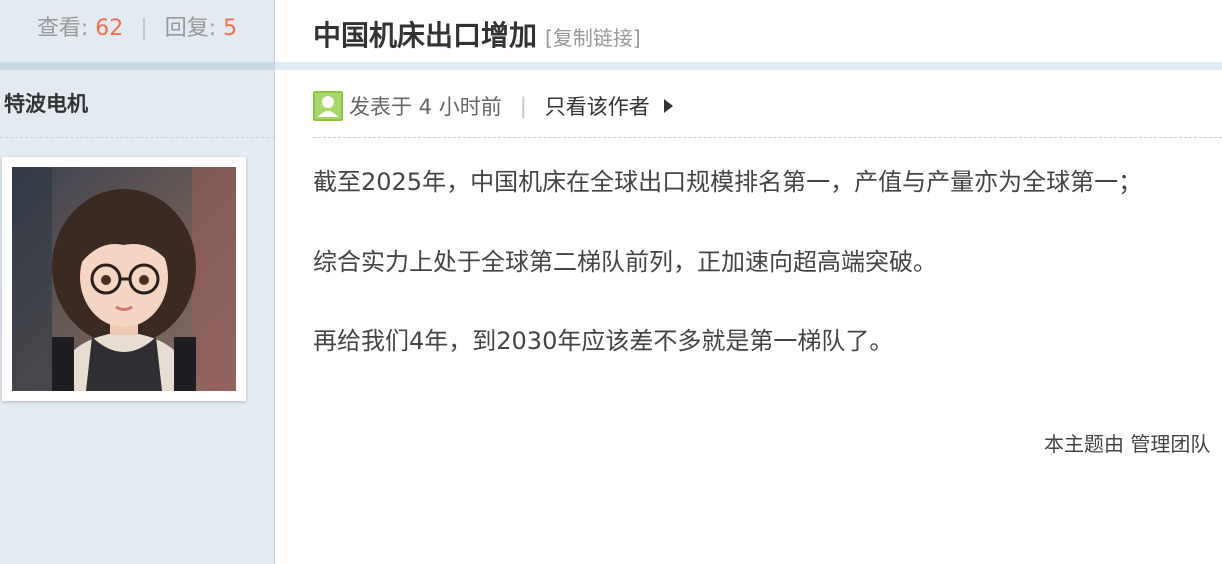 Image resolution: width=1222 pixels, height=564 pixels. Describe the element at coordinates (137, 66) in the screenshot. I see `sidebar-header-bar` at that location.